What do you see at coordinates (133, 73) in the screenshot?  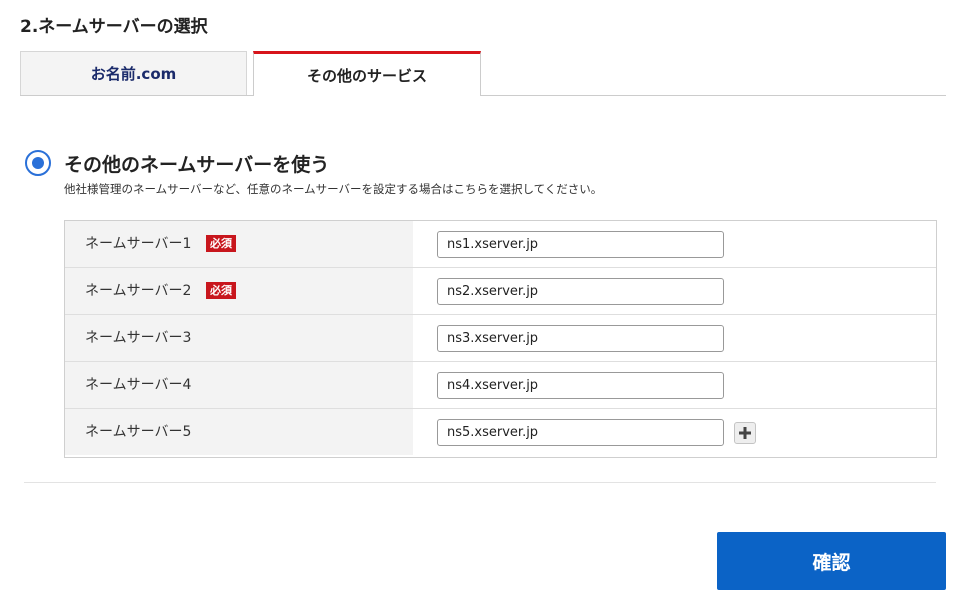 I see `tab-onamae: お名前.com` at bounding box center [133, 73].